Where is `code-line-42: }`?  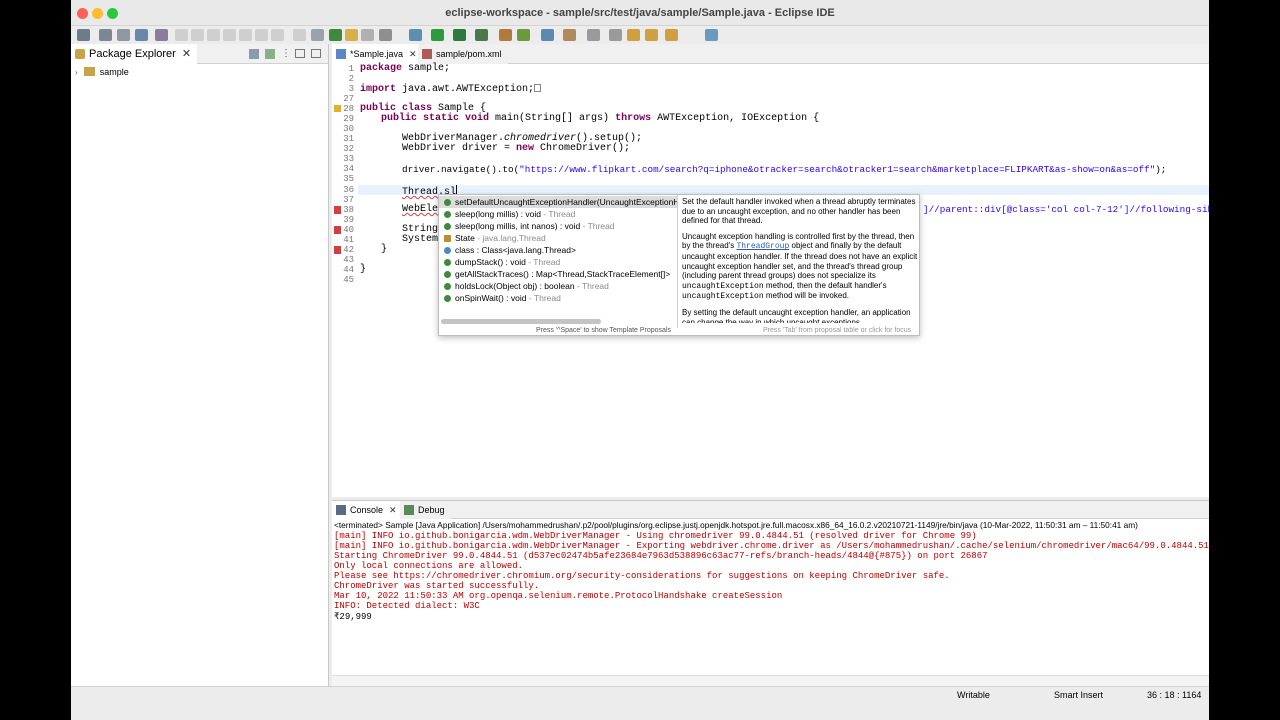 code-line-42: } is located at coordinates (384, 250).